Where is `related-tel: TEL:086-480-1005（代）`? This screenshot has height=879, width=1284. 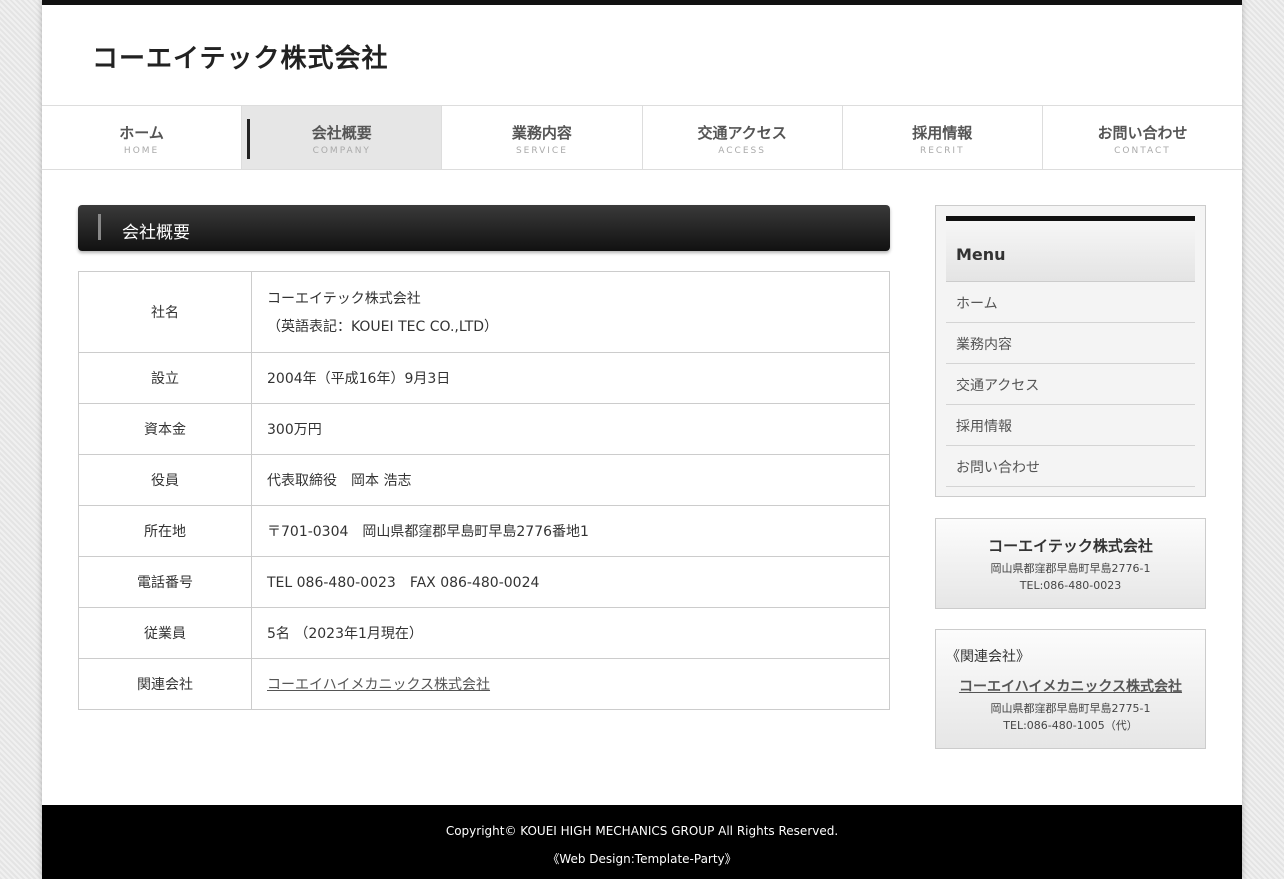 related-tel: TEL:086-480-1005（代） is located at coordinates (1070, 725).